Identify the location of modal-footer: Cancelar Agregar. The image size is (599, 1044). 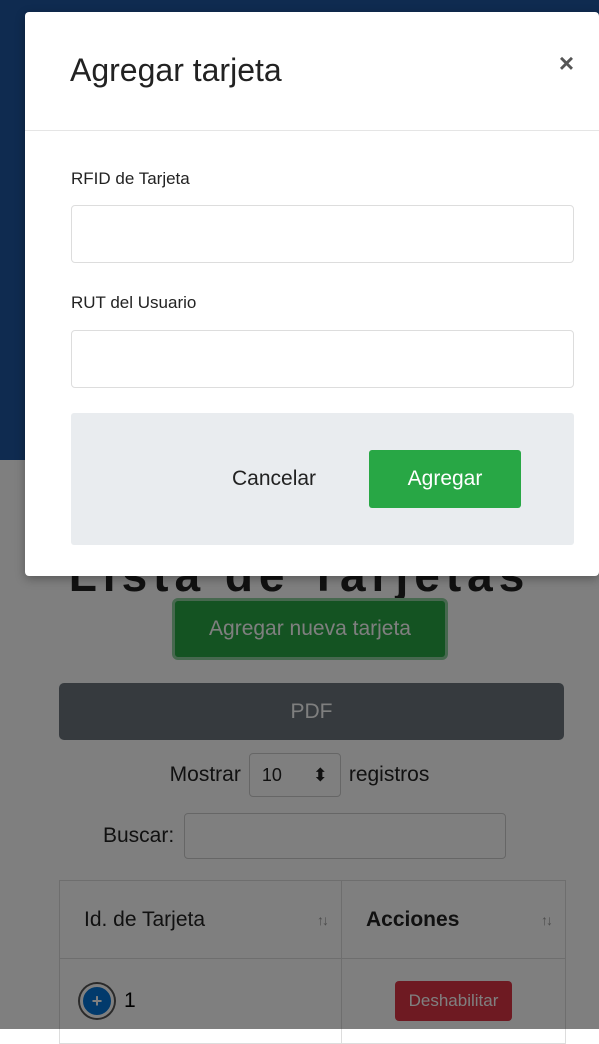
(322, 479).